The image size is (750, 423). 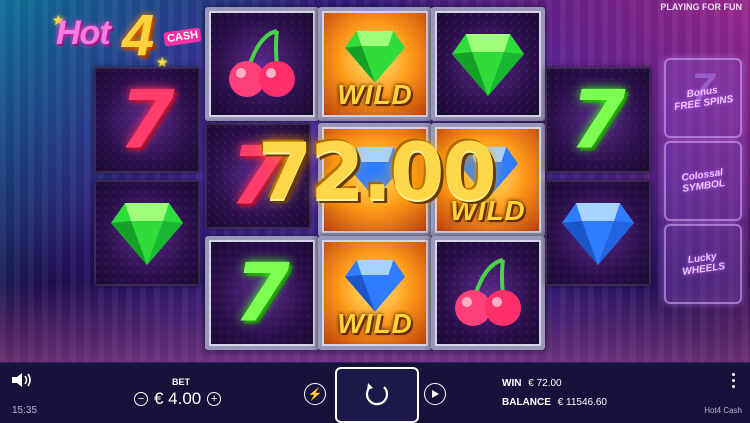 What do you see at coordinates (526, 402) in the screenshot?
I see `balance-label: BALANCE` at bounding box center [526, 402].